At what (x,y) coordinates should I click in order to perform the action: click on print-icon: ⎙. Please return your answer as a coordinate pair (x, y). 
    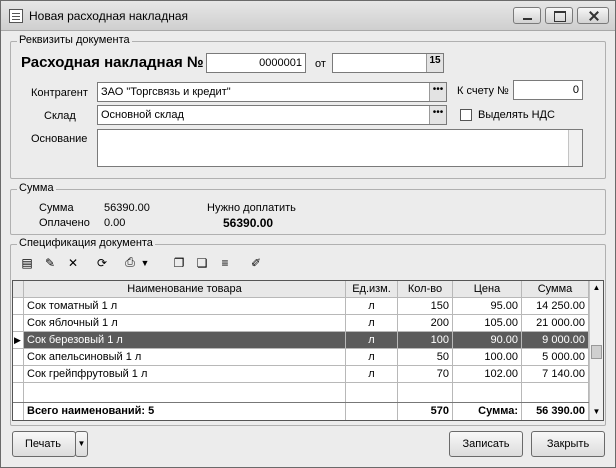
    Looking at the image, I should click on (130, 262).